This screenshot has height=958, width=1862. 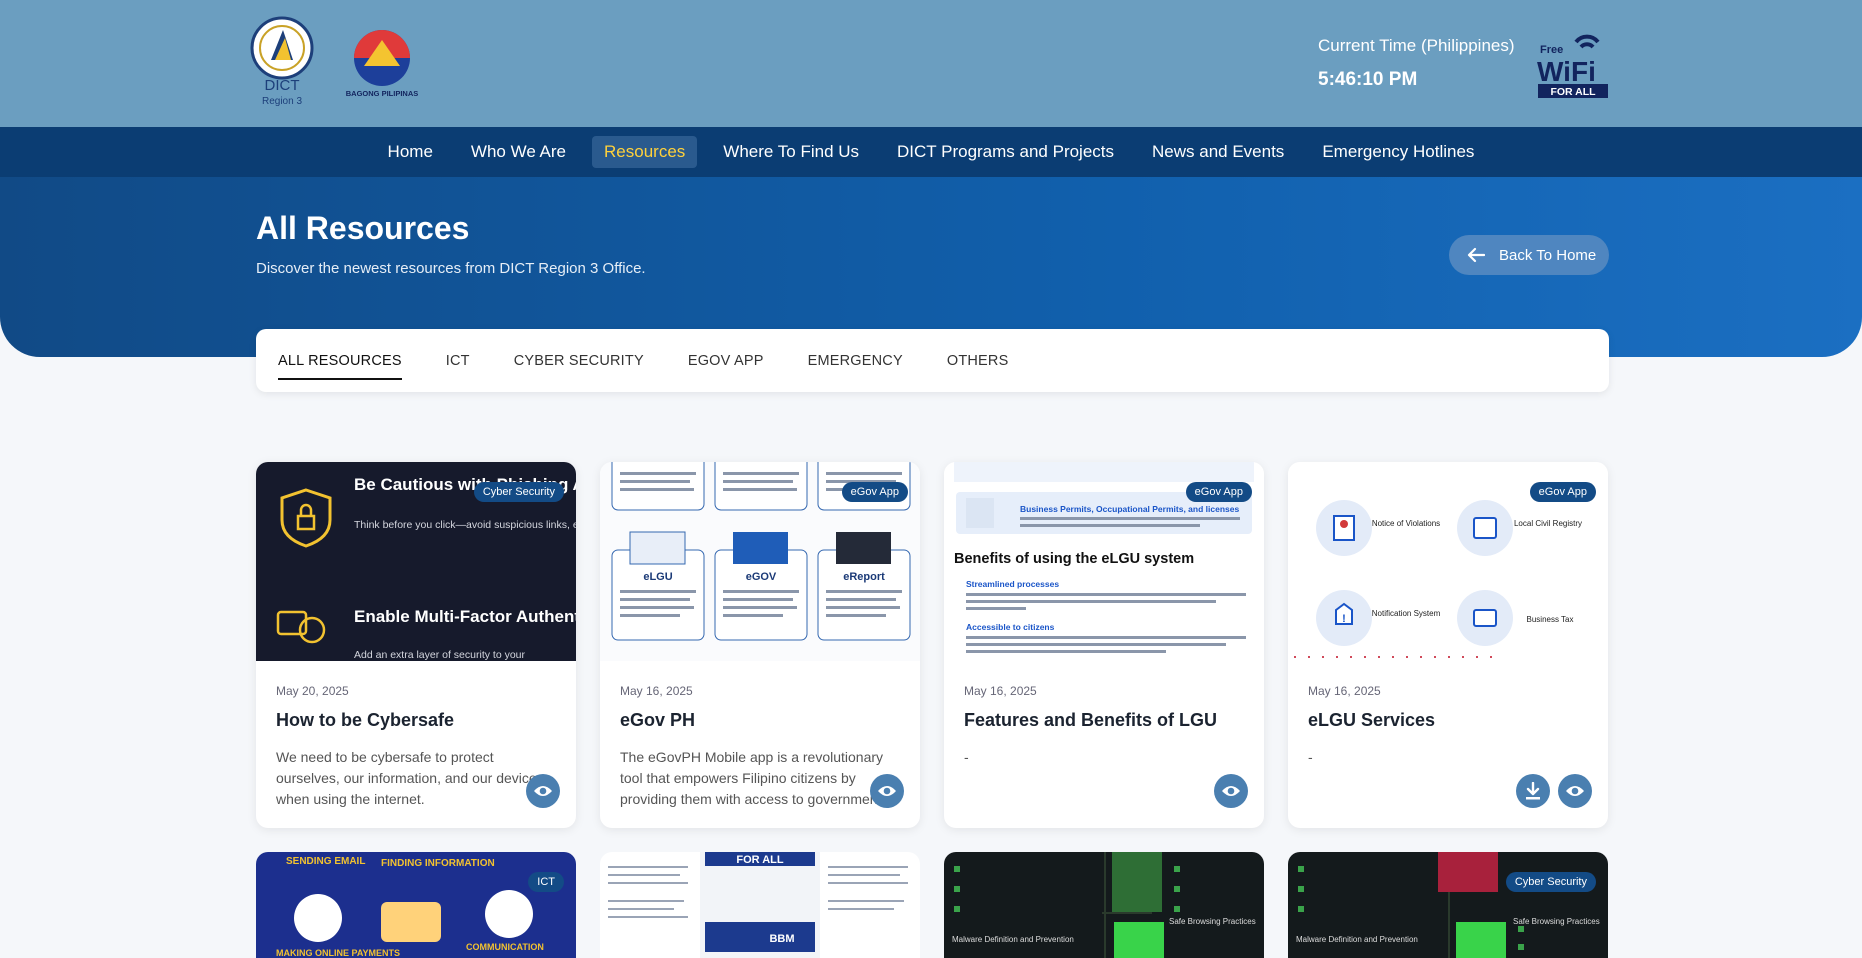 I want to click on tab-ict: ICT, so click(x=458, y=361).